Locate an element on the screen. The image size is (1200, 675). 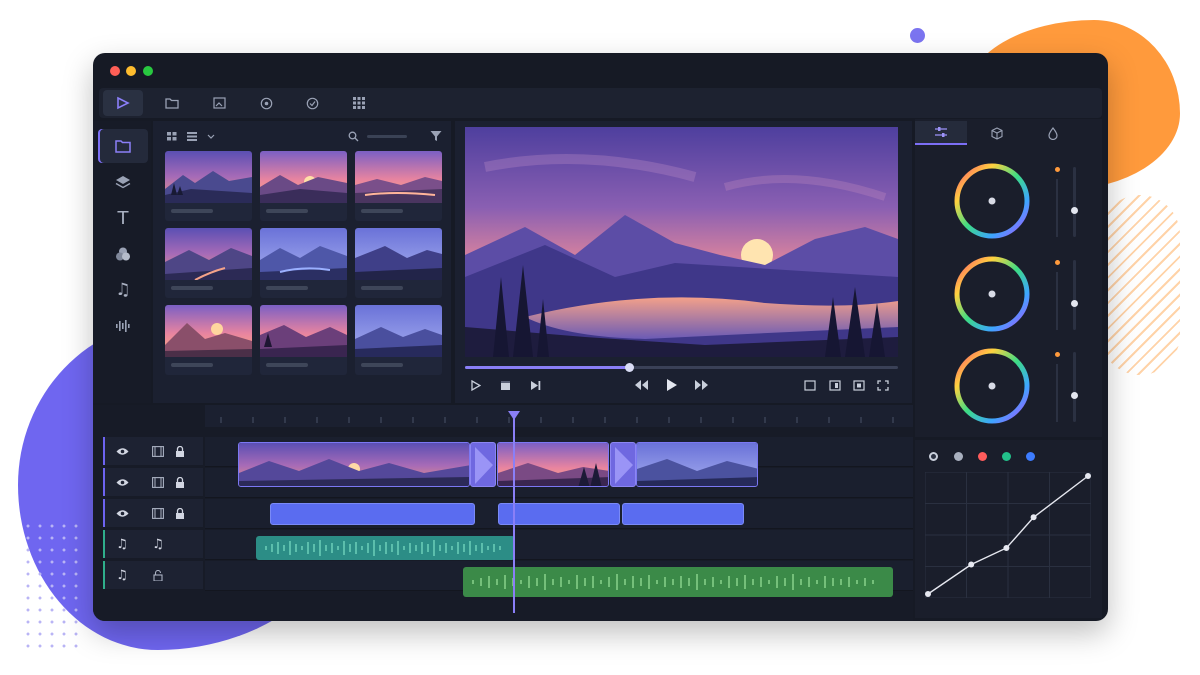
filter-icon is located at coordinates (436, 136).